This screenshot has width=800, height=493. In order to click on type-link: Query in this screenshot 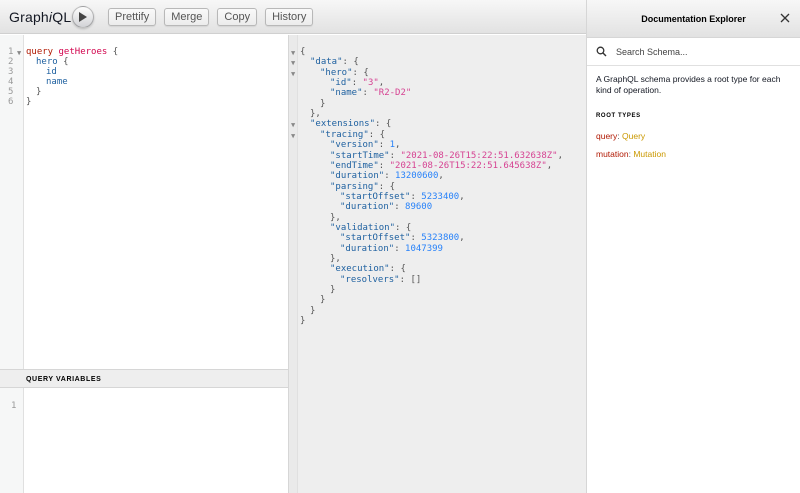, I will do `click(633, 136)`.